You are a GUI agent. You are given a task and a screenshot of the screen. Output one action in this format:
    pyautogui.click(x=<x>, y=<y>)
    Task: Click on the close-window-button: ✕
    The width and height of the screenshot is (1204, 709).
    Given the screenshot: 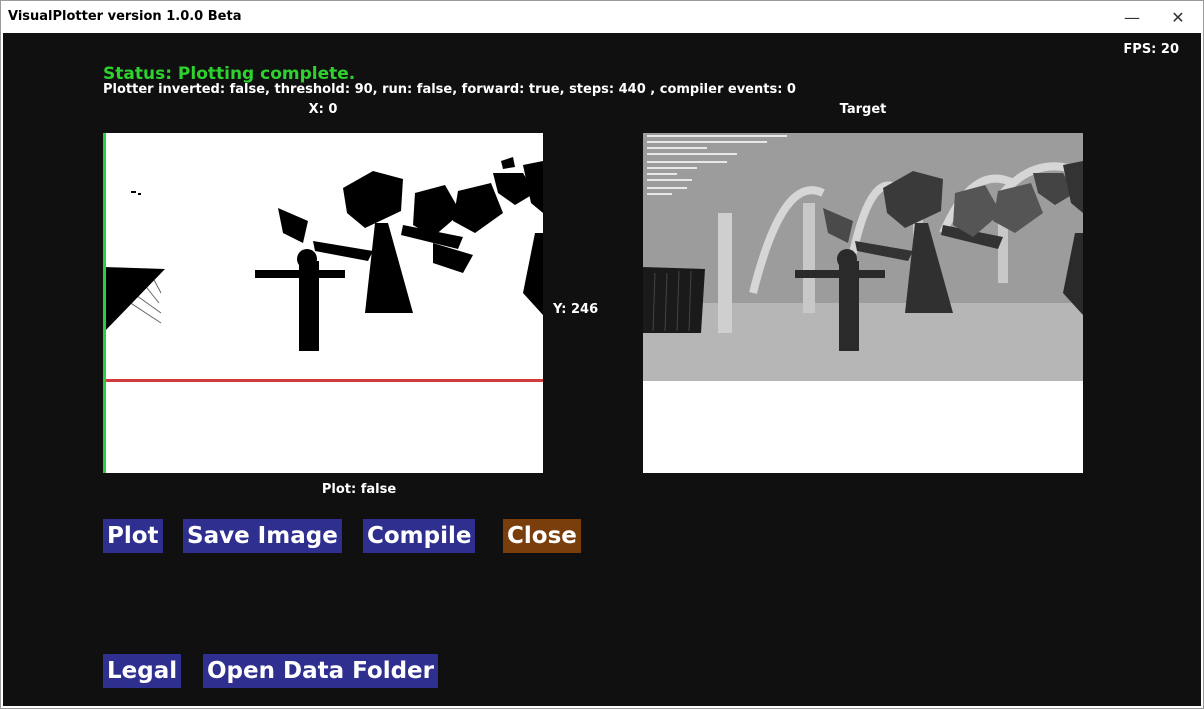 What is the action you would take?
    pyautogui.click(x=1178, y=17)
    